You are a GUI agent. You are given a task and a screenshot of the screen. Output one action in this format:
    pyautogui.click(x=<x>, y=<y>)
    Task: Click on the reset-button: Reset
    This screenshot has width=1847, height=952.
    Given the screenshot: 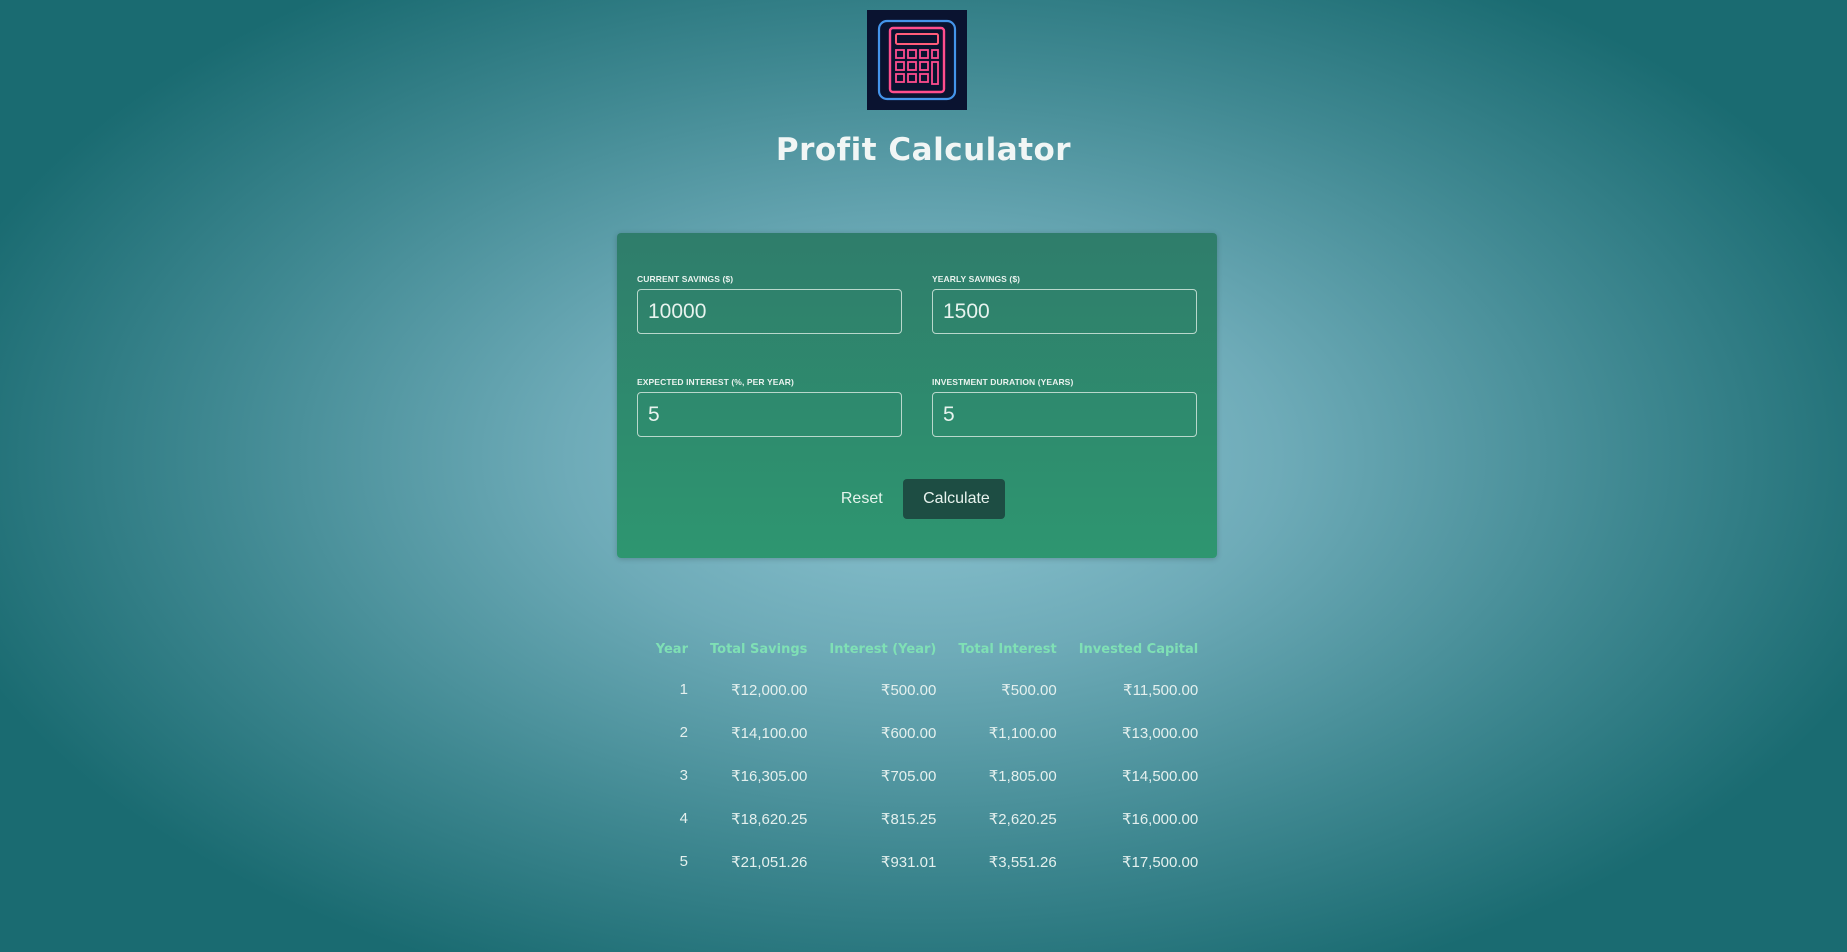 What is the action you would take?
    pyautogui.click(x=862, y=499)
    